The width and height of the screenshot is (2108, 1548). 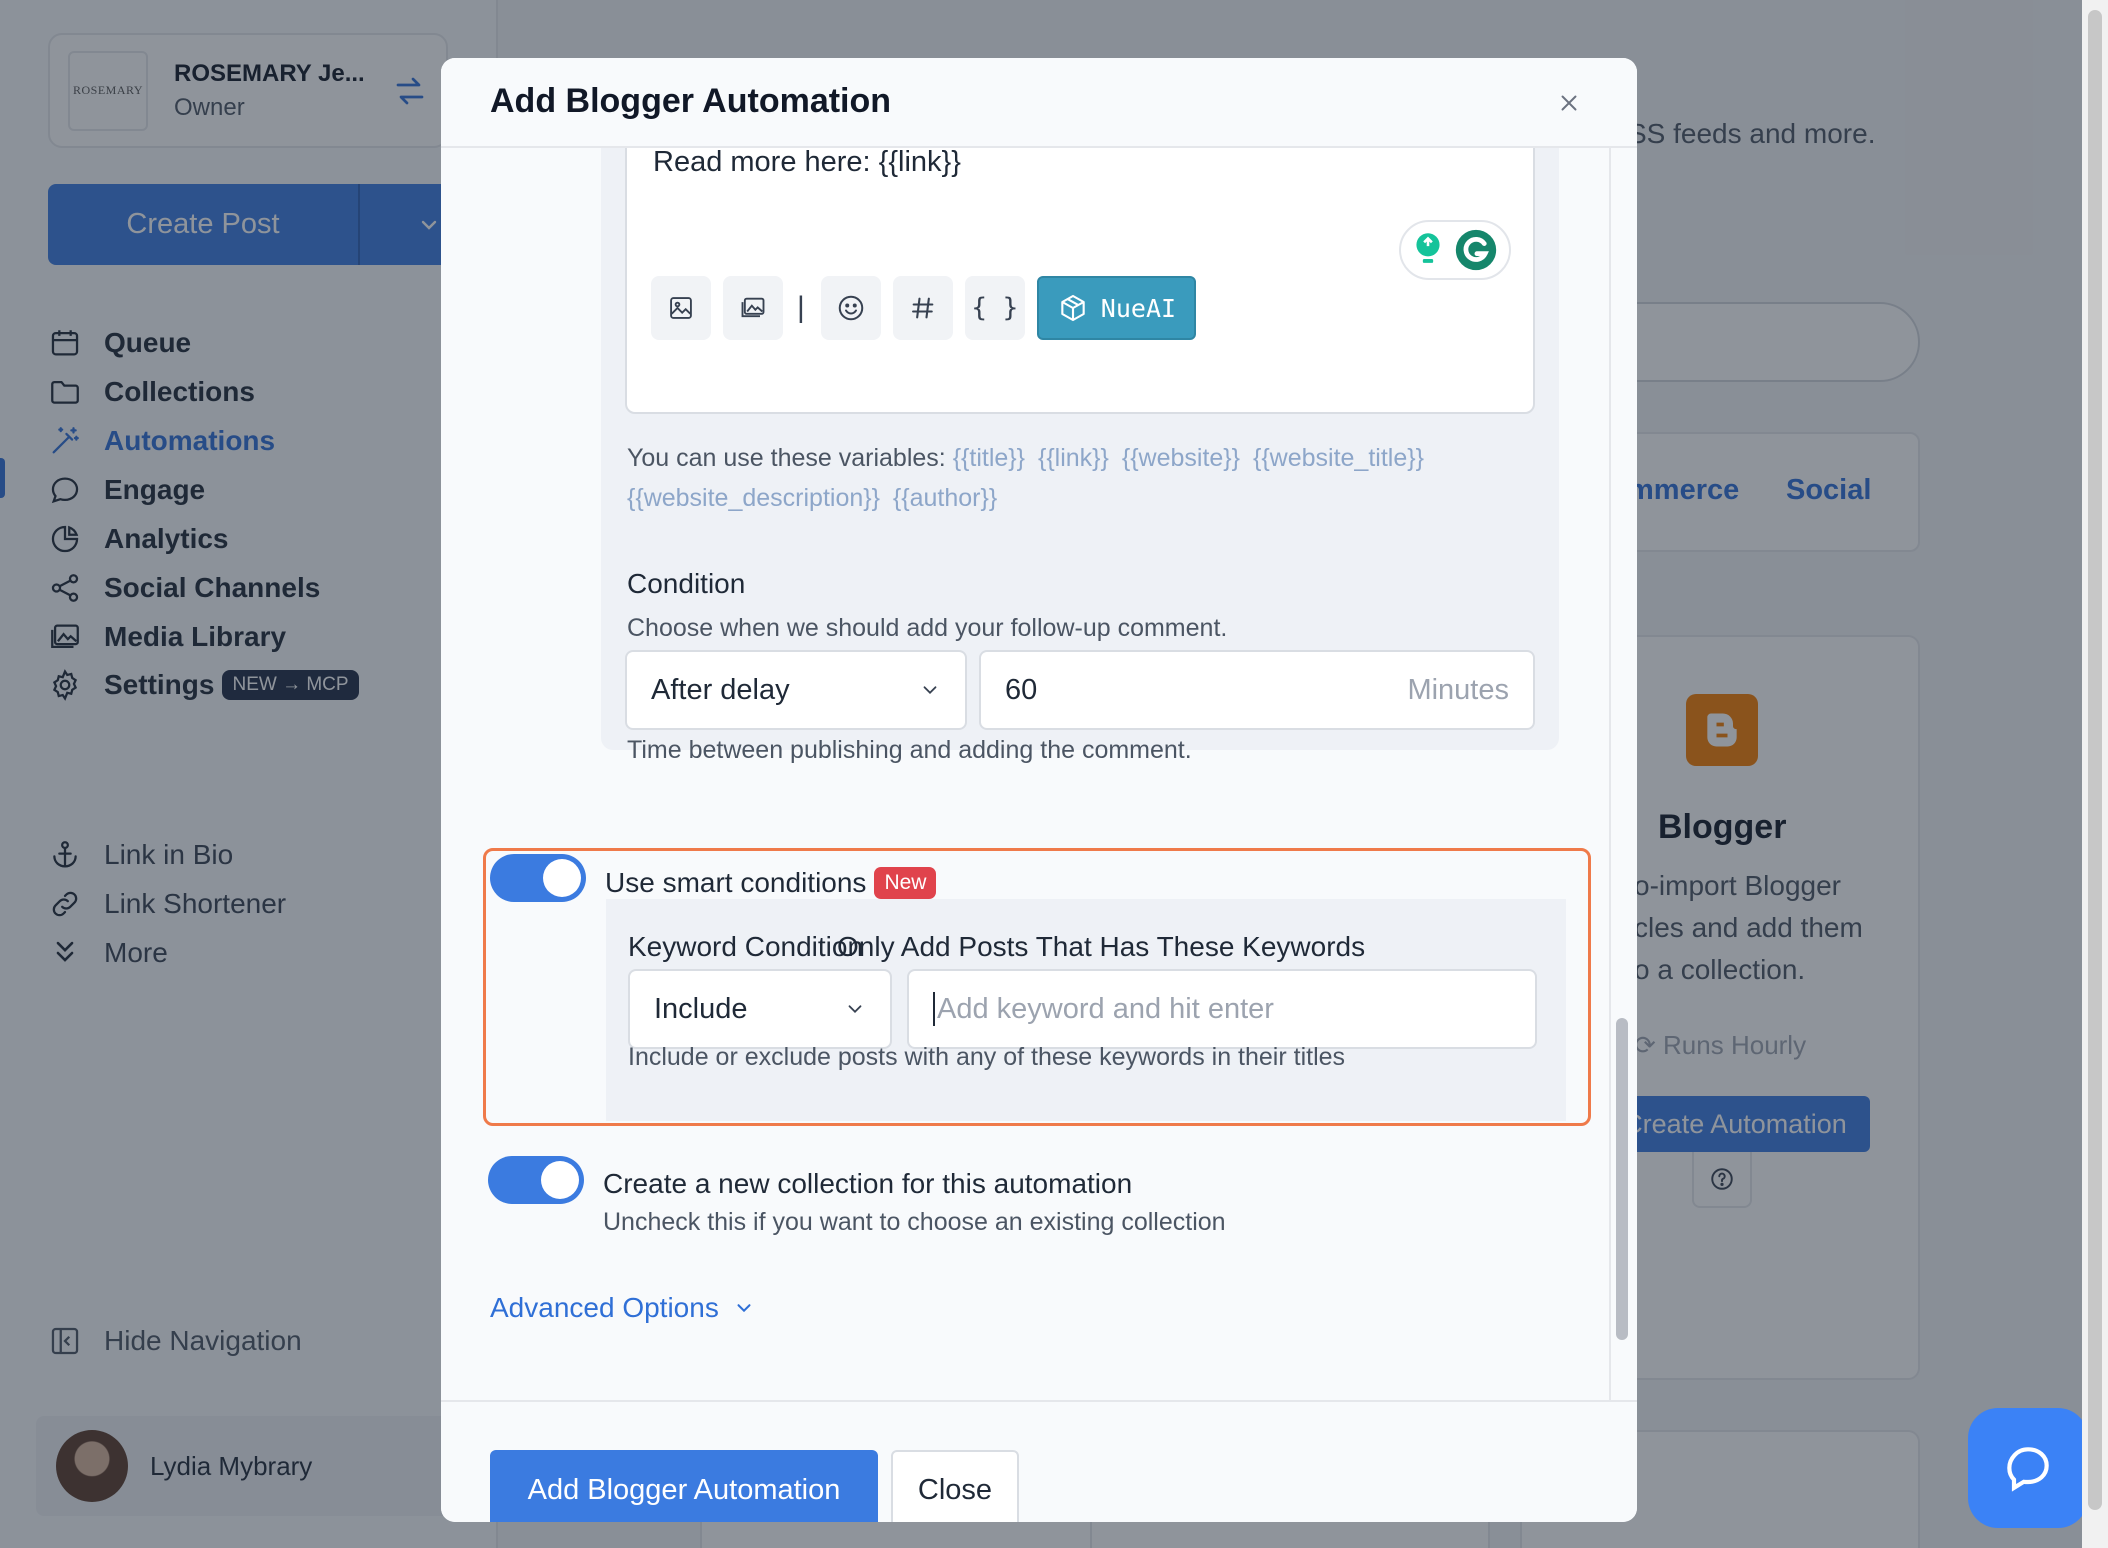 I want to click on chat-icon, so click(x=2028, y=1469).